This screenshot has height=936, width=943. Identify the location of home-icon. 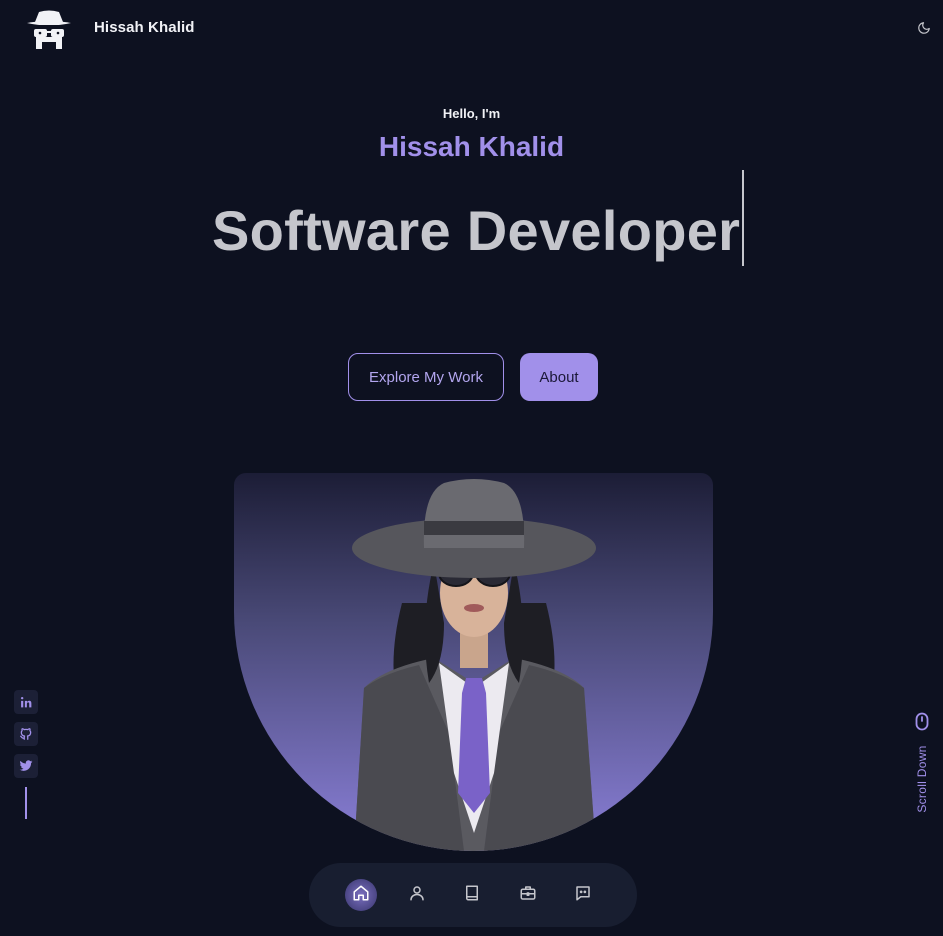
(361, 895).